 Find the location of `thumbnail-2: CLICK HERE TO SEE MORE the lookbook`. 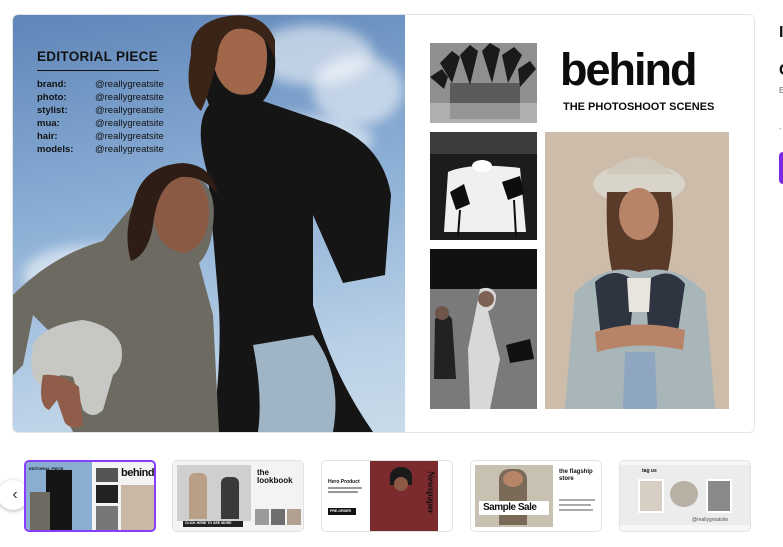

thumbnail-2: CLICK HERE TO SEE MORE the lookbook is located at coordinates (238, 496).